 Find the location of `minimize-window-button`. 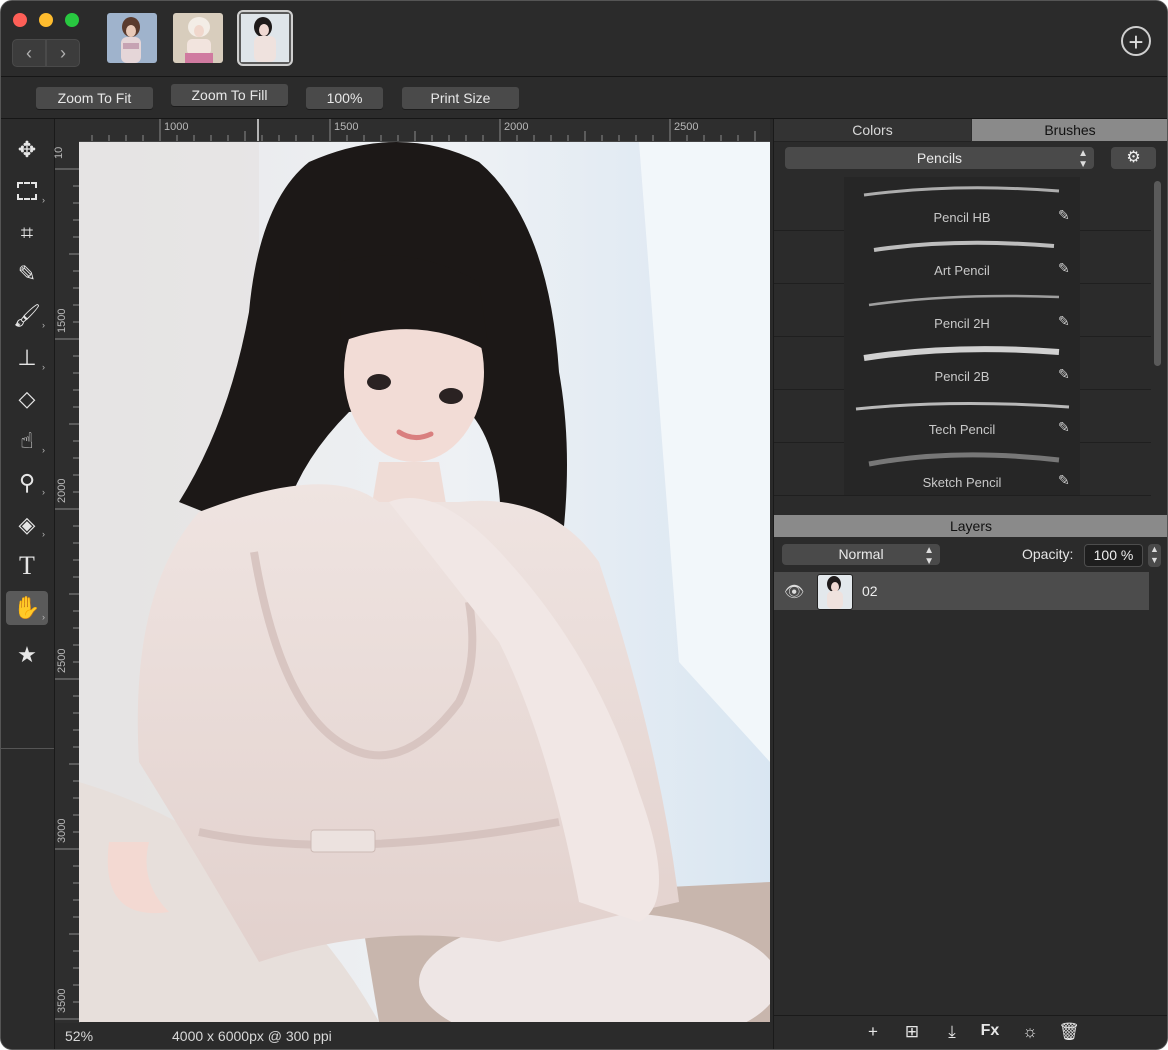

minimize-window-button is located at coordinates (46, 20).